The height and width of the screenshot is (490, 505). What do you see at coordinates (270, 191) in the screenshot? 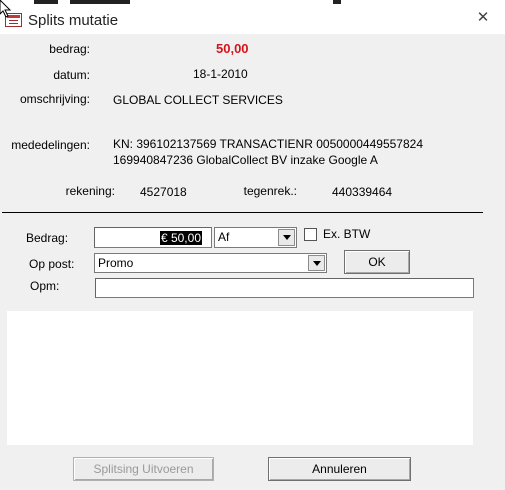
I see `tegenrek-label: tegenrek.:` at bounding box center [270, 191].